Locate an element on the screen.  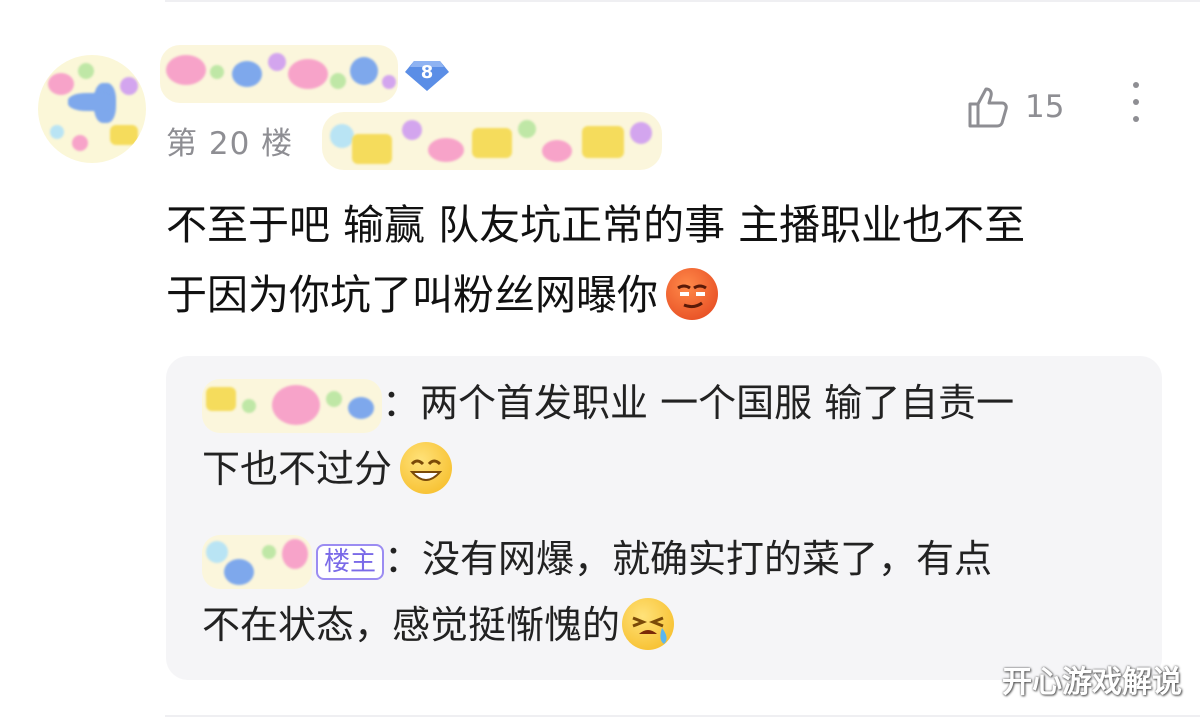
level-number: 8 is located at coordinates (427, 72).